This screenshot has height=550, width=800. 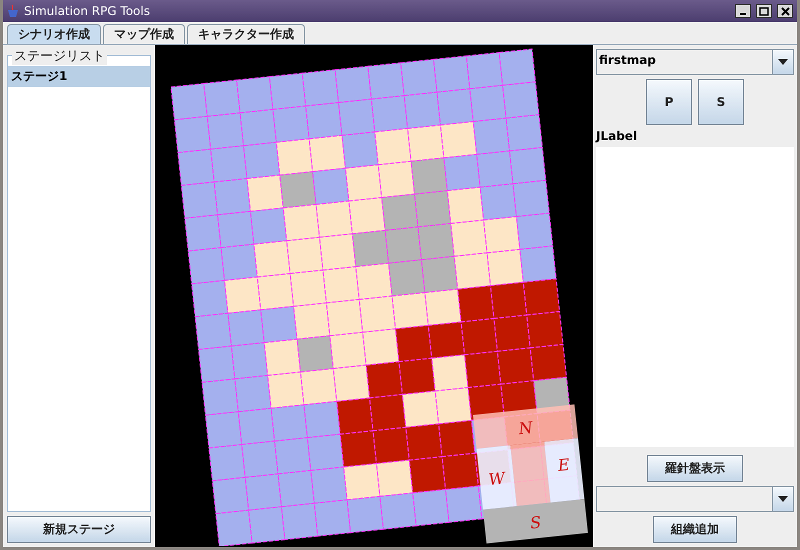 What do you see at coordinates (695, 468) in the screenshot?
I see `compass-button: 羅針盤表示` at bounding box center [695, 468].